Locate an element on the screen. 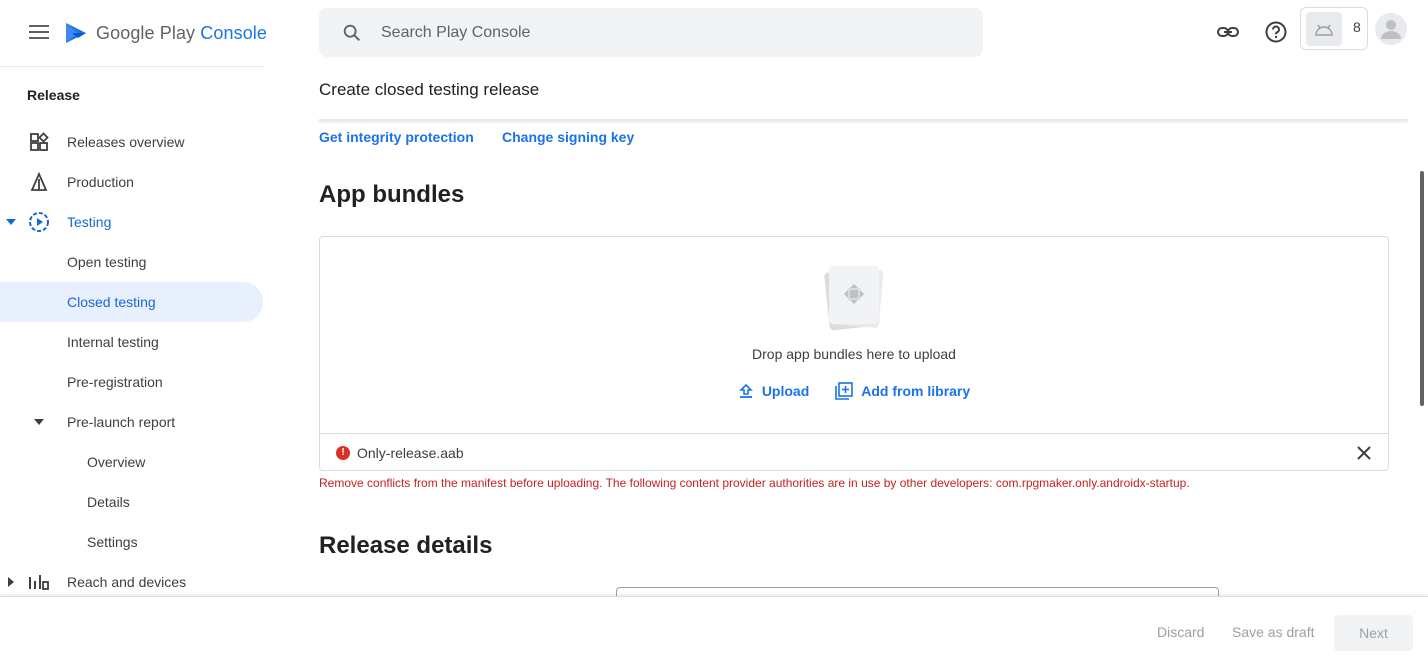 The width and height of the screenshot is (1428, 667). sidebar-item-overview: Overview is located at coordinates (131, 462).